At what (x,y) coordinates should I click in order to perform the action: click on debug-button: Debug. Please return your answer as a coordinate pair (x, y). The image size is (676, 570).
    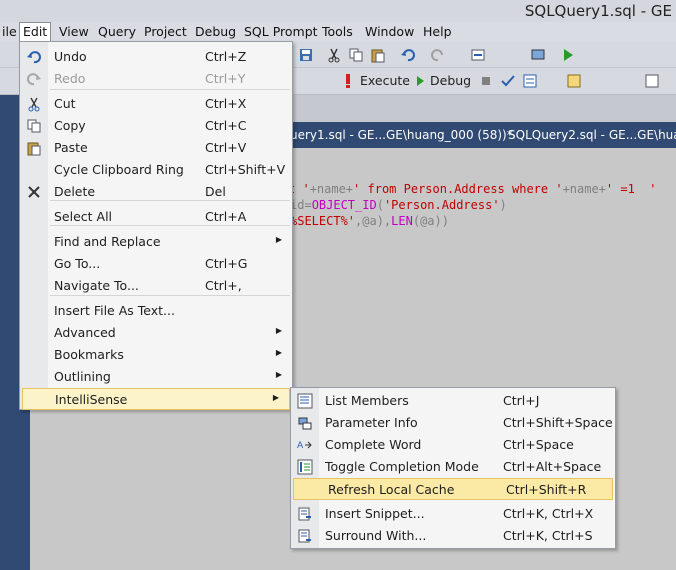
    Looking at the image, I should click on (450, 80).